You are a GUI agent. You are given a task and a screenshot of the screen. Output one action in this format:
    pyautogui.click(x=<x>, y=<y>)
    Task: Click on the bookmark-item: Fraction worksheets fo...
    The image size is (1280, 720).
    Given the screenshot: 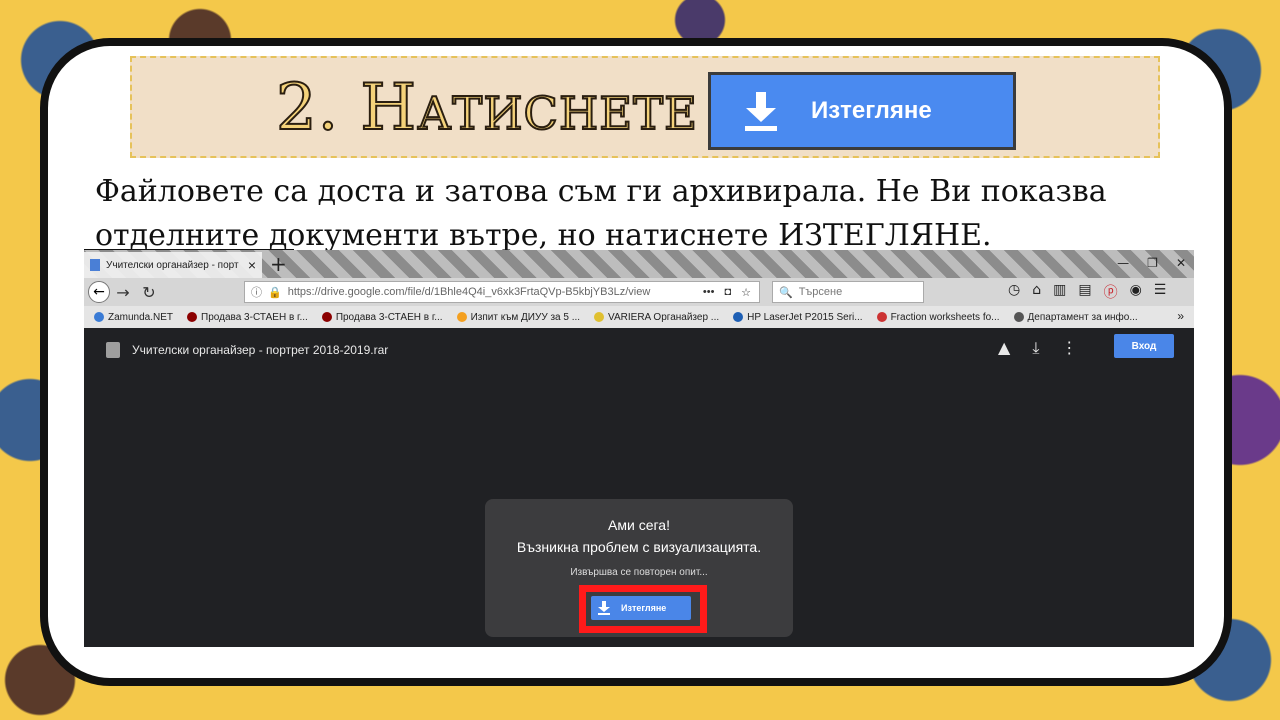 What is the action you would take?
    pyautogui.click(x=938, y=317)
    